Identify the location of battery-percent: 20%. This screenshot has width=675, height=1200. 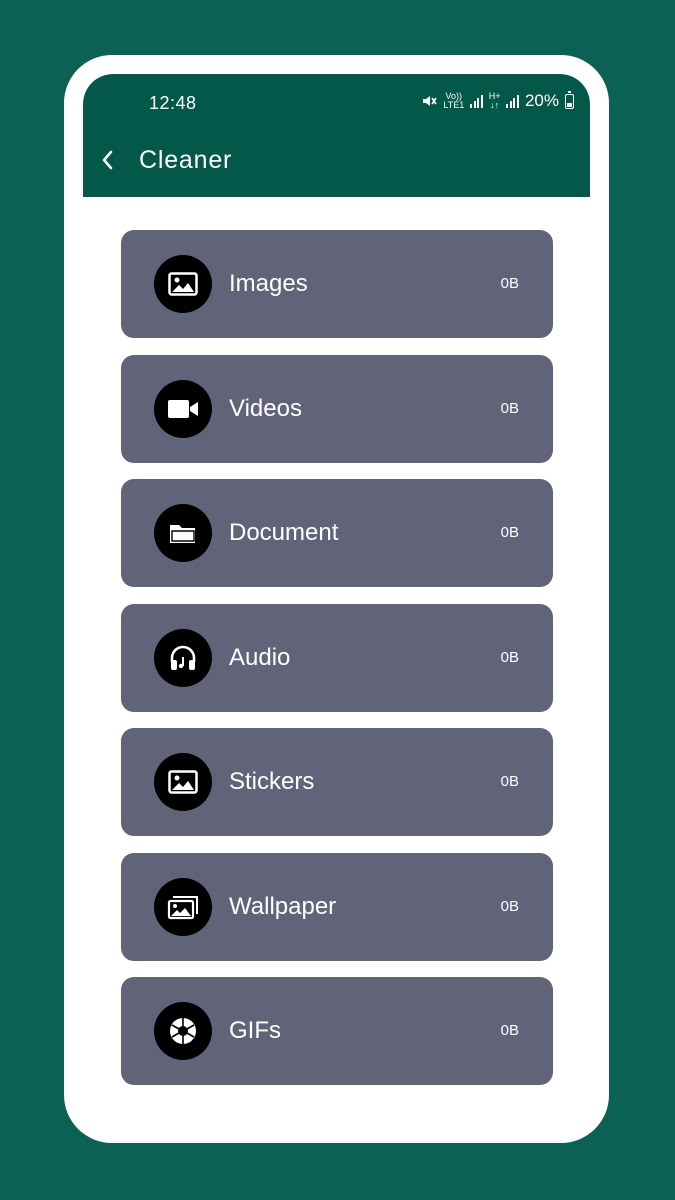
(541, 100).